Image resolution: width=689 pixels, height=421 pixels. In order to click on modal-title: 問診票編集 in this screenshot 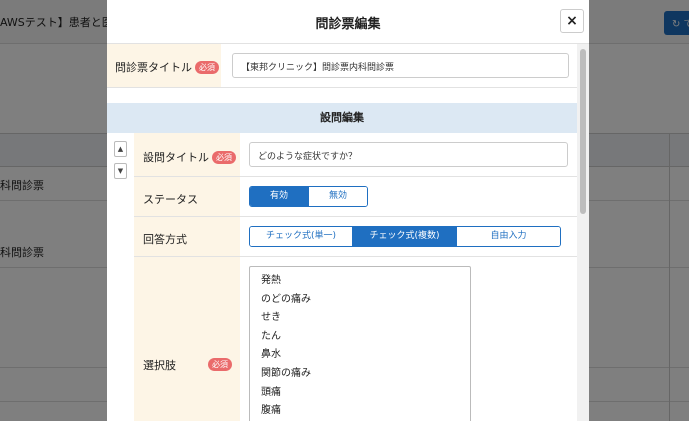, I will do `click(348, 24)`.